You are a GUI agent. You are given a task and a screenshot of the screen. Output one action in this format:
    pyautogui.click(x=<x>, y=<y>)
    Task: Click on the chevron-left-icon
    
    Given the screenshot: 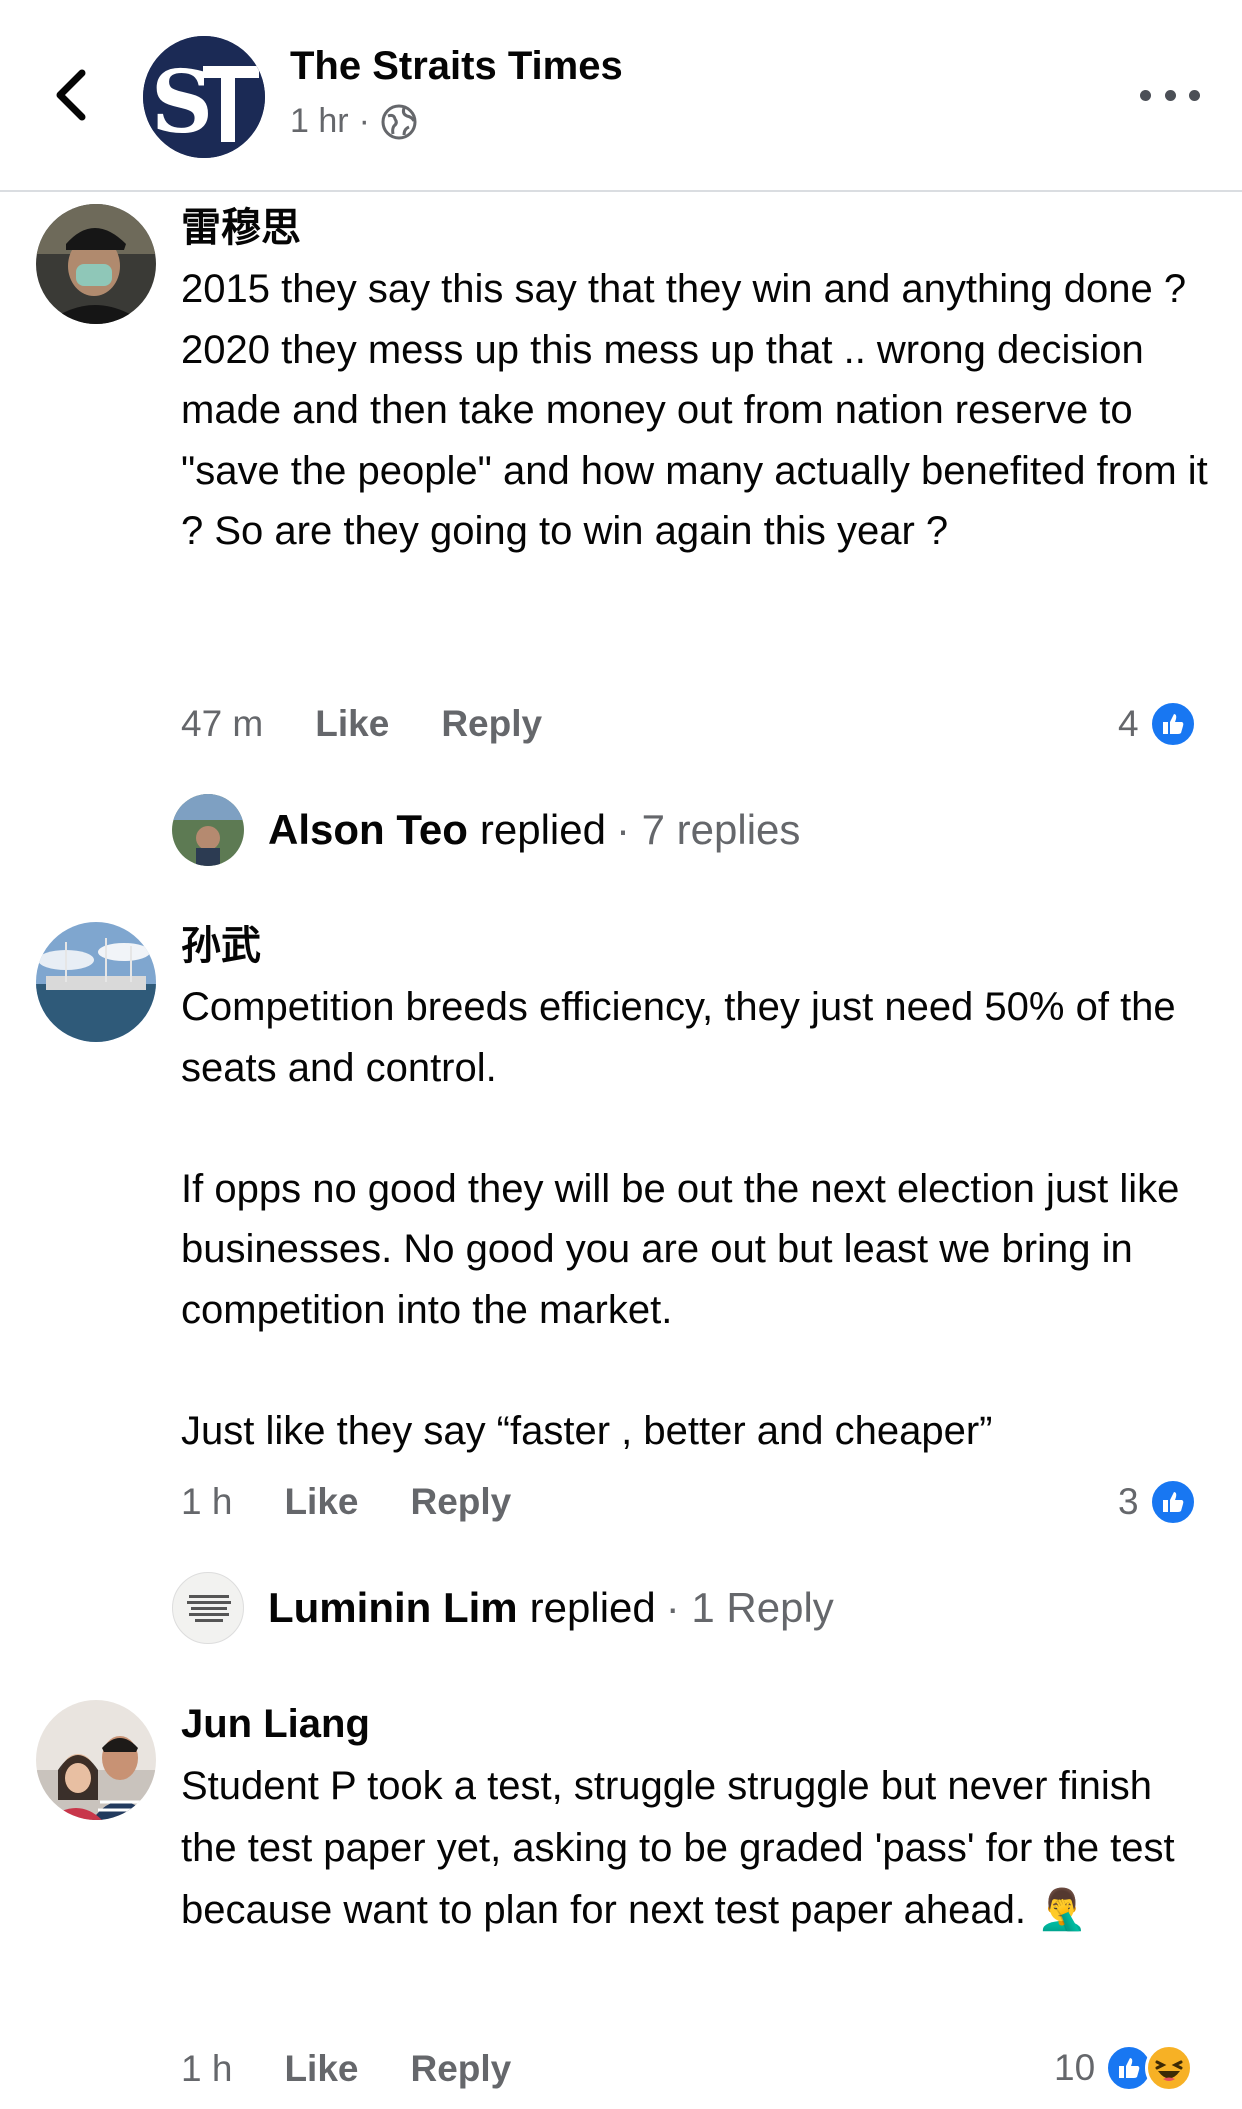 What is the action you would take?
    pyautogui.click(x=71, y=95)
    